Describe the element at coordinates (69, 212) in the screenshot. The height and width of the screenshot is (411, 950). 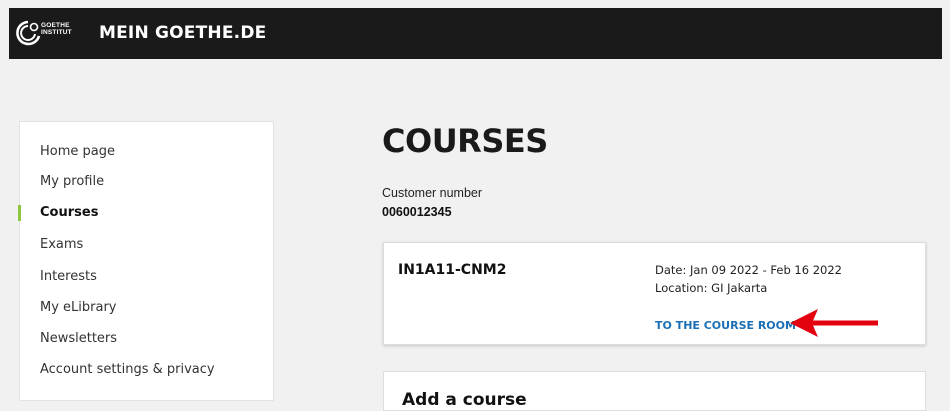
I see `sidebar-item-label: Courses` at that location.